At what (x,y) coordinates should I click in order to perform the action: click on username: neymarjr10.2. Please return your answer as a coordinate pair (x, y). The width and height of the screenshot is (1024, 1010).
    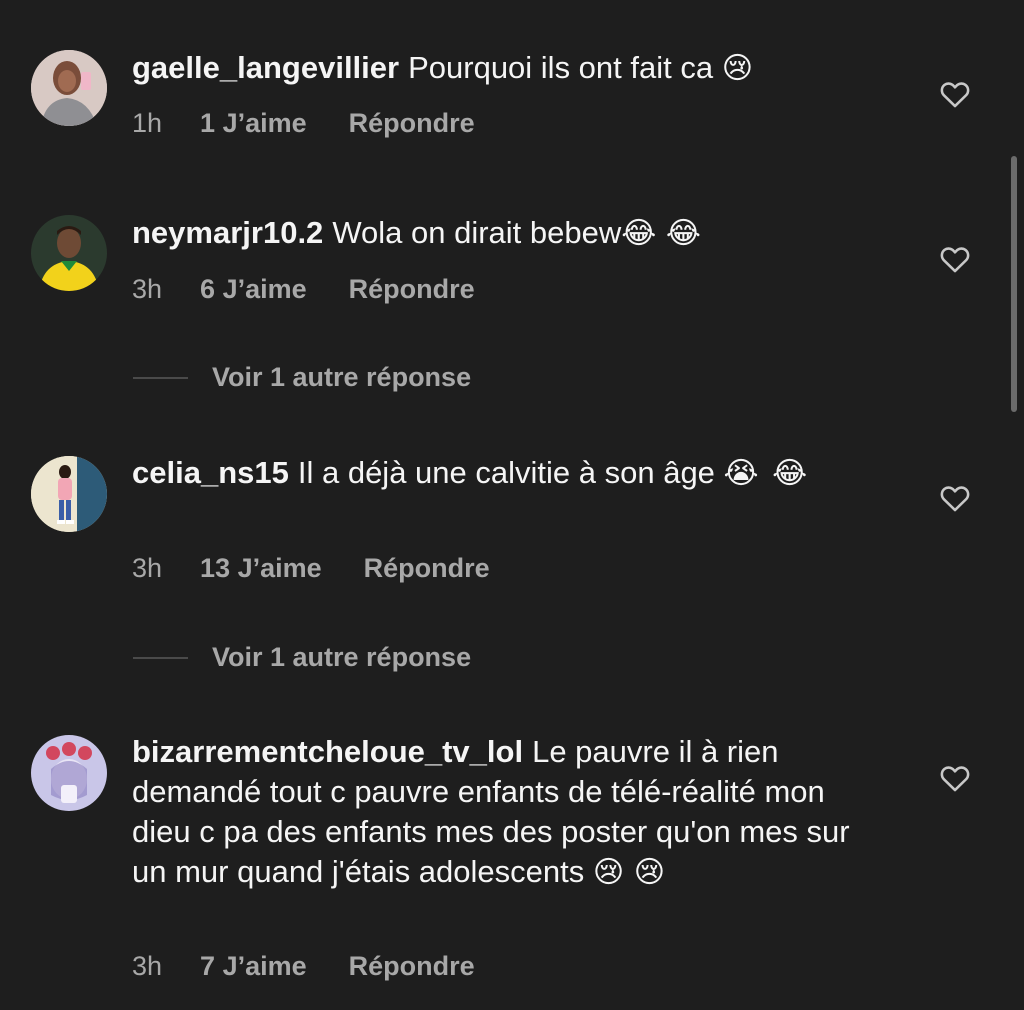
    Looking at the image, I should click on (227, 232).